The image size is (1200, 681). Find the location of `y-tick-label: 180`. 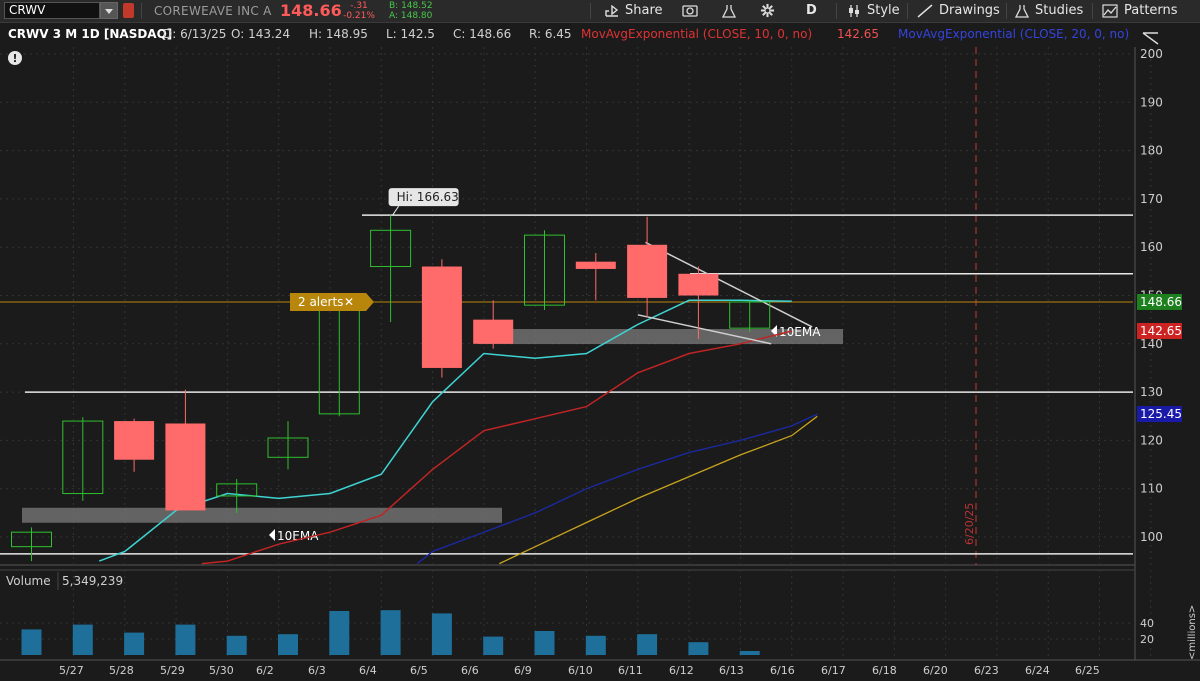

y-tick-label: 180 is located at coordinates (1151, 151).